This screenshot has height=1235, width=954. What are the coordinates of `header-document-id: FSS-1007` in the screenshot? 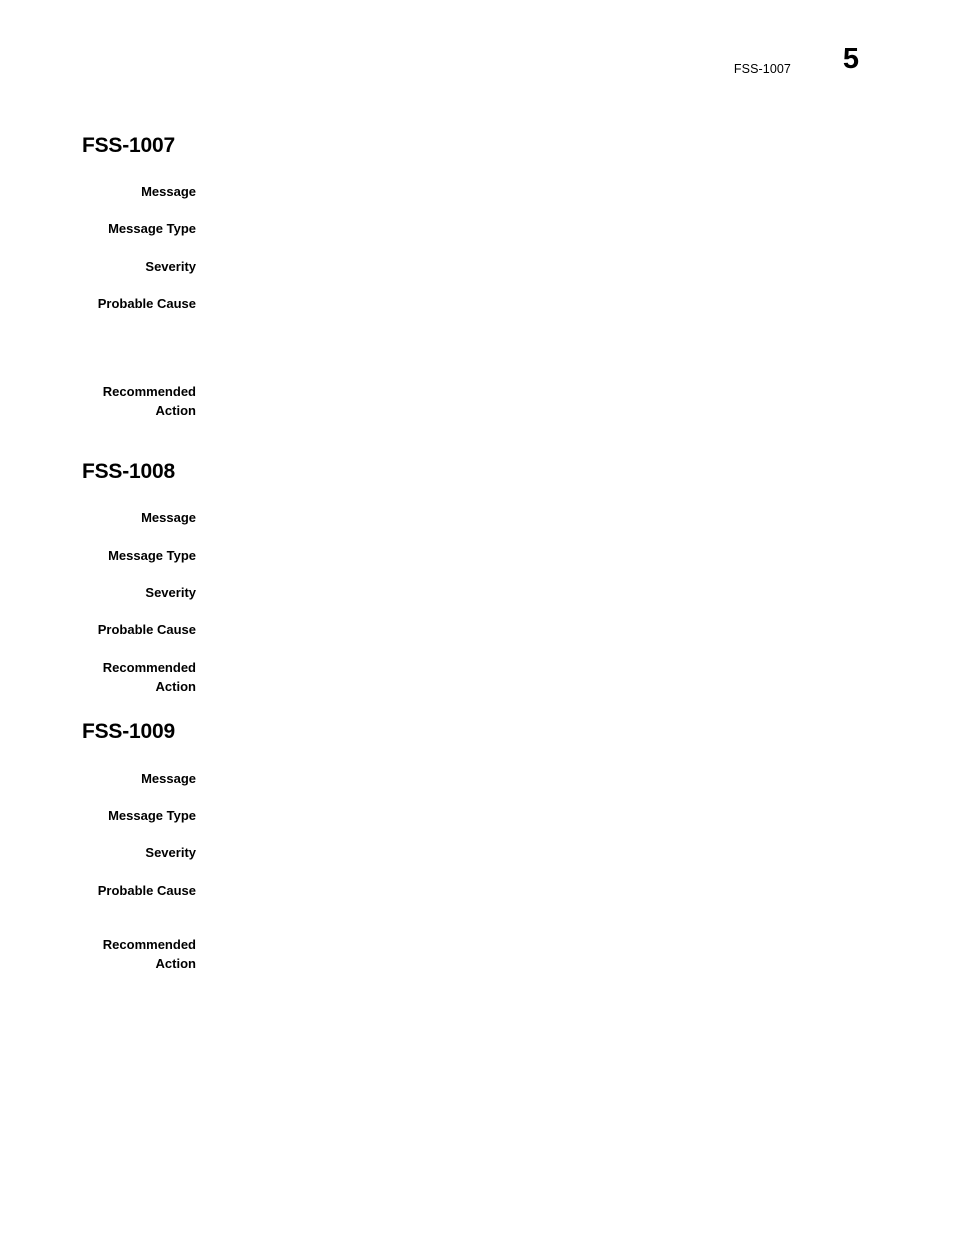 It's located at (762, 69).